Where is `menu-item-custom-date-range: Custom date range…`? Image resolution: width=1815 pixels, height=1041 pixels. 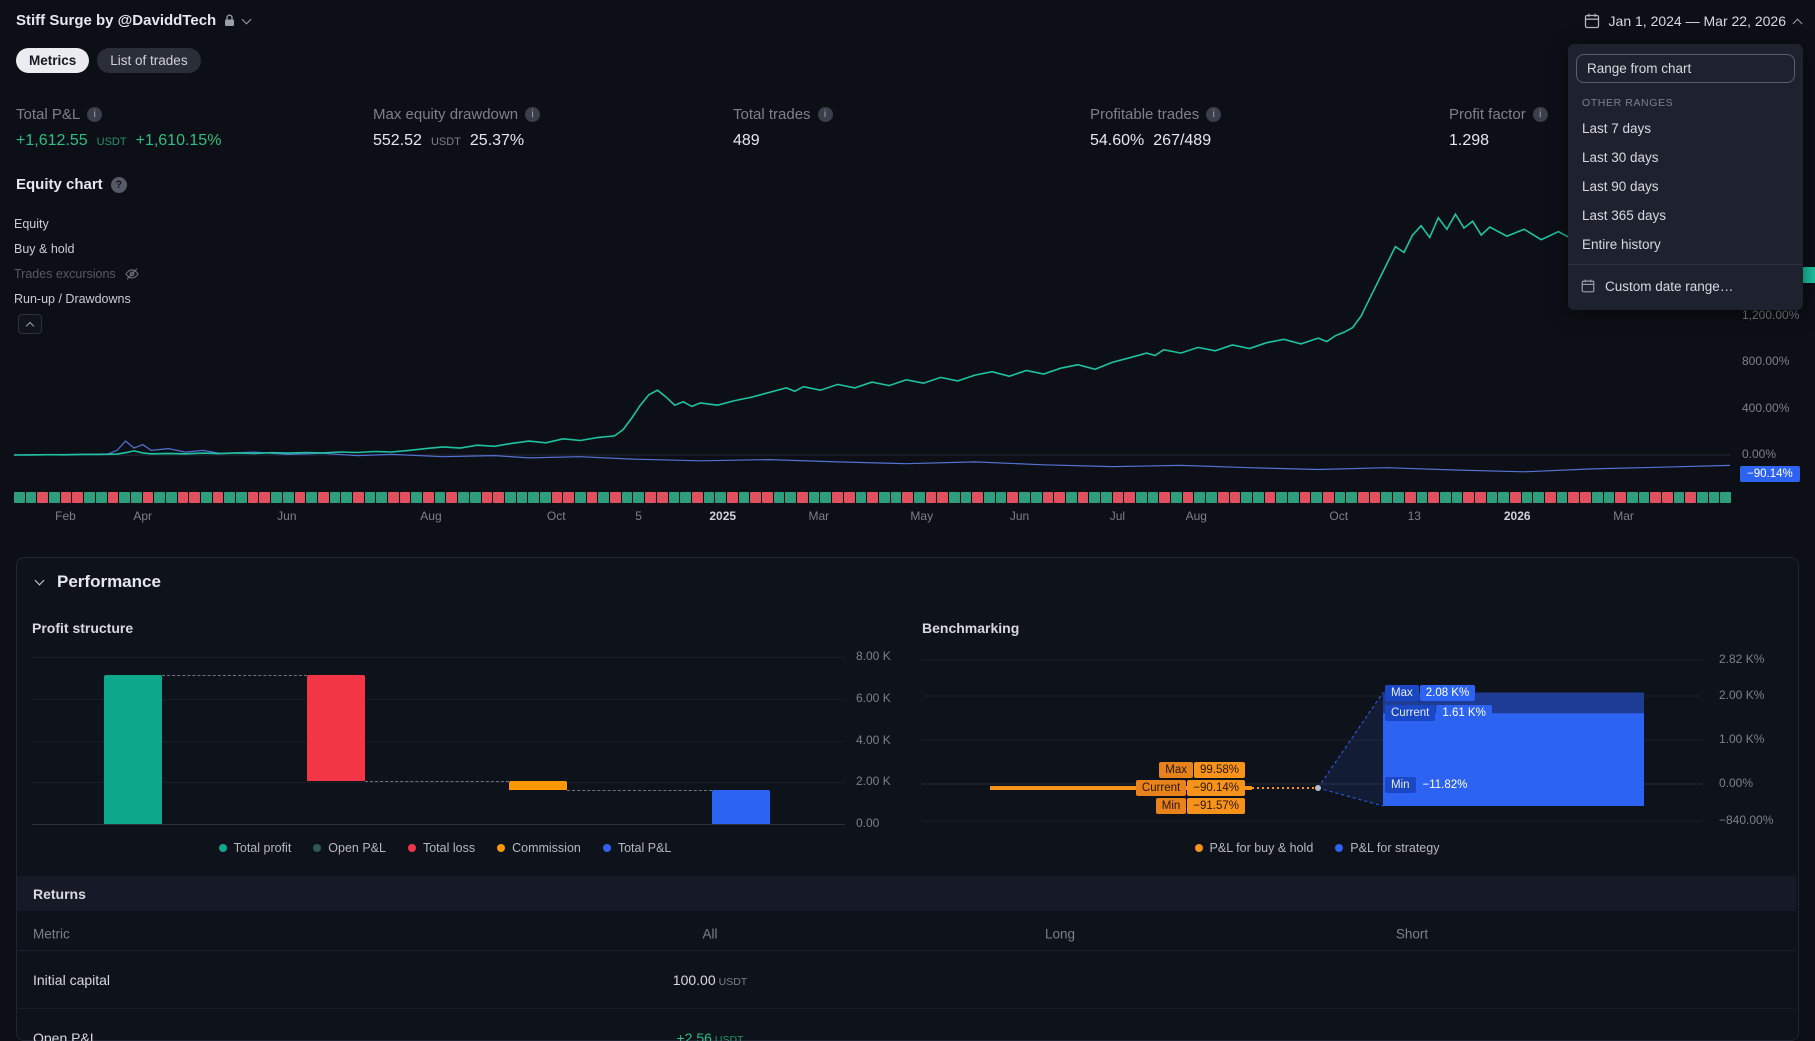
menu-item-custom-date-range: Custom date range… is located at coordinates (1685, 286).